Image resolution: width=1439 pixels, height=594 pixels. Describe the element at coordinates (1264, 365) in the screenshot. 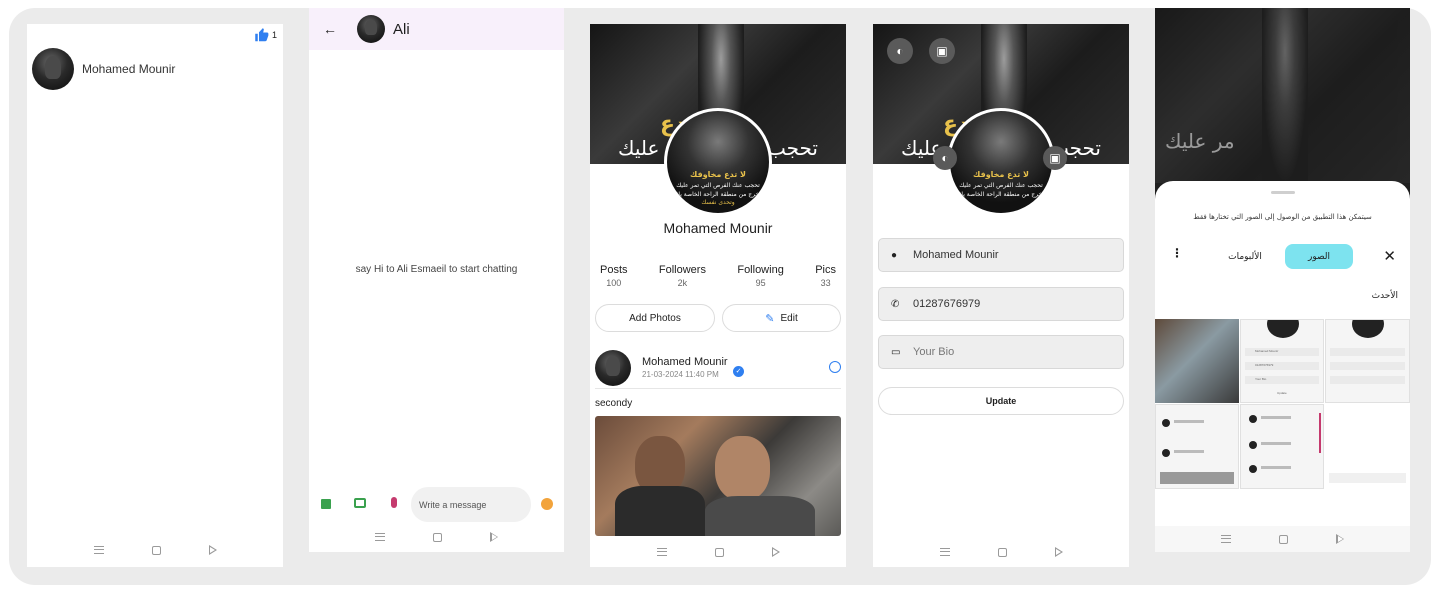

I see `mini-phone: 01287676979` at that location.